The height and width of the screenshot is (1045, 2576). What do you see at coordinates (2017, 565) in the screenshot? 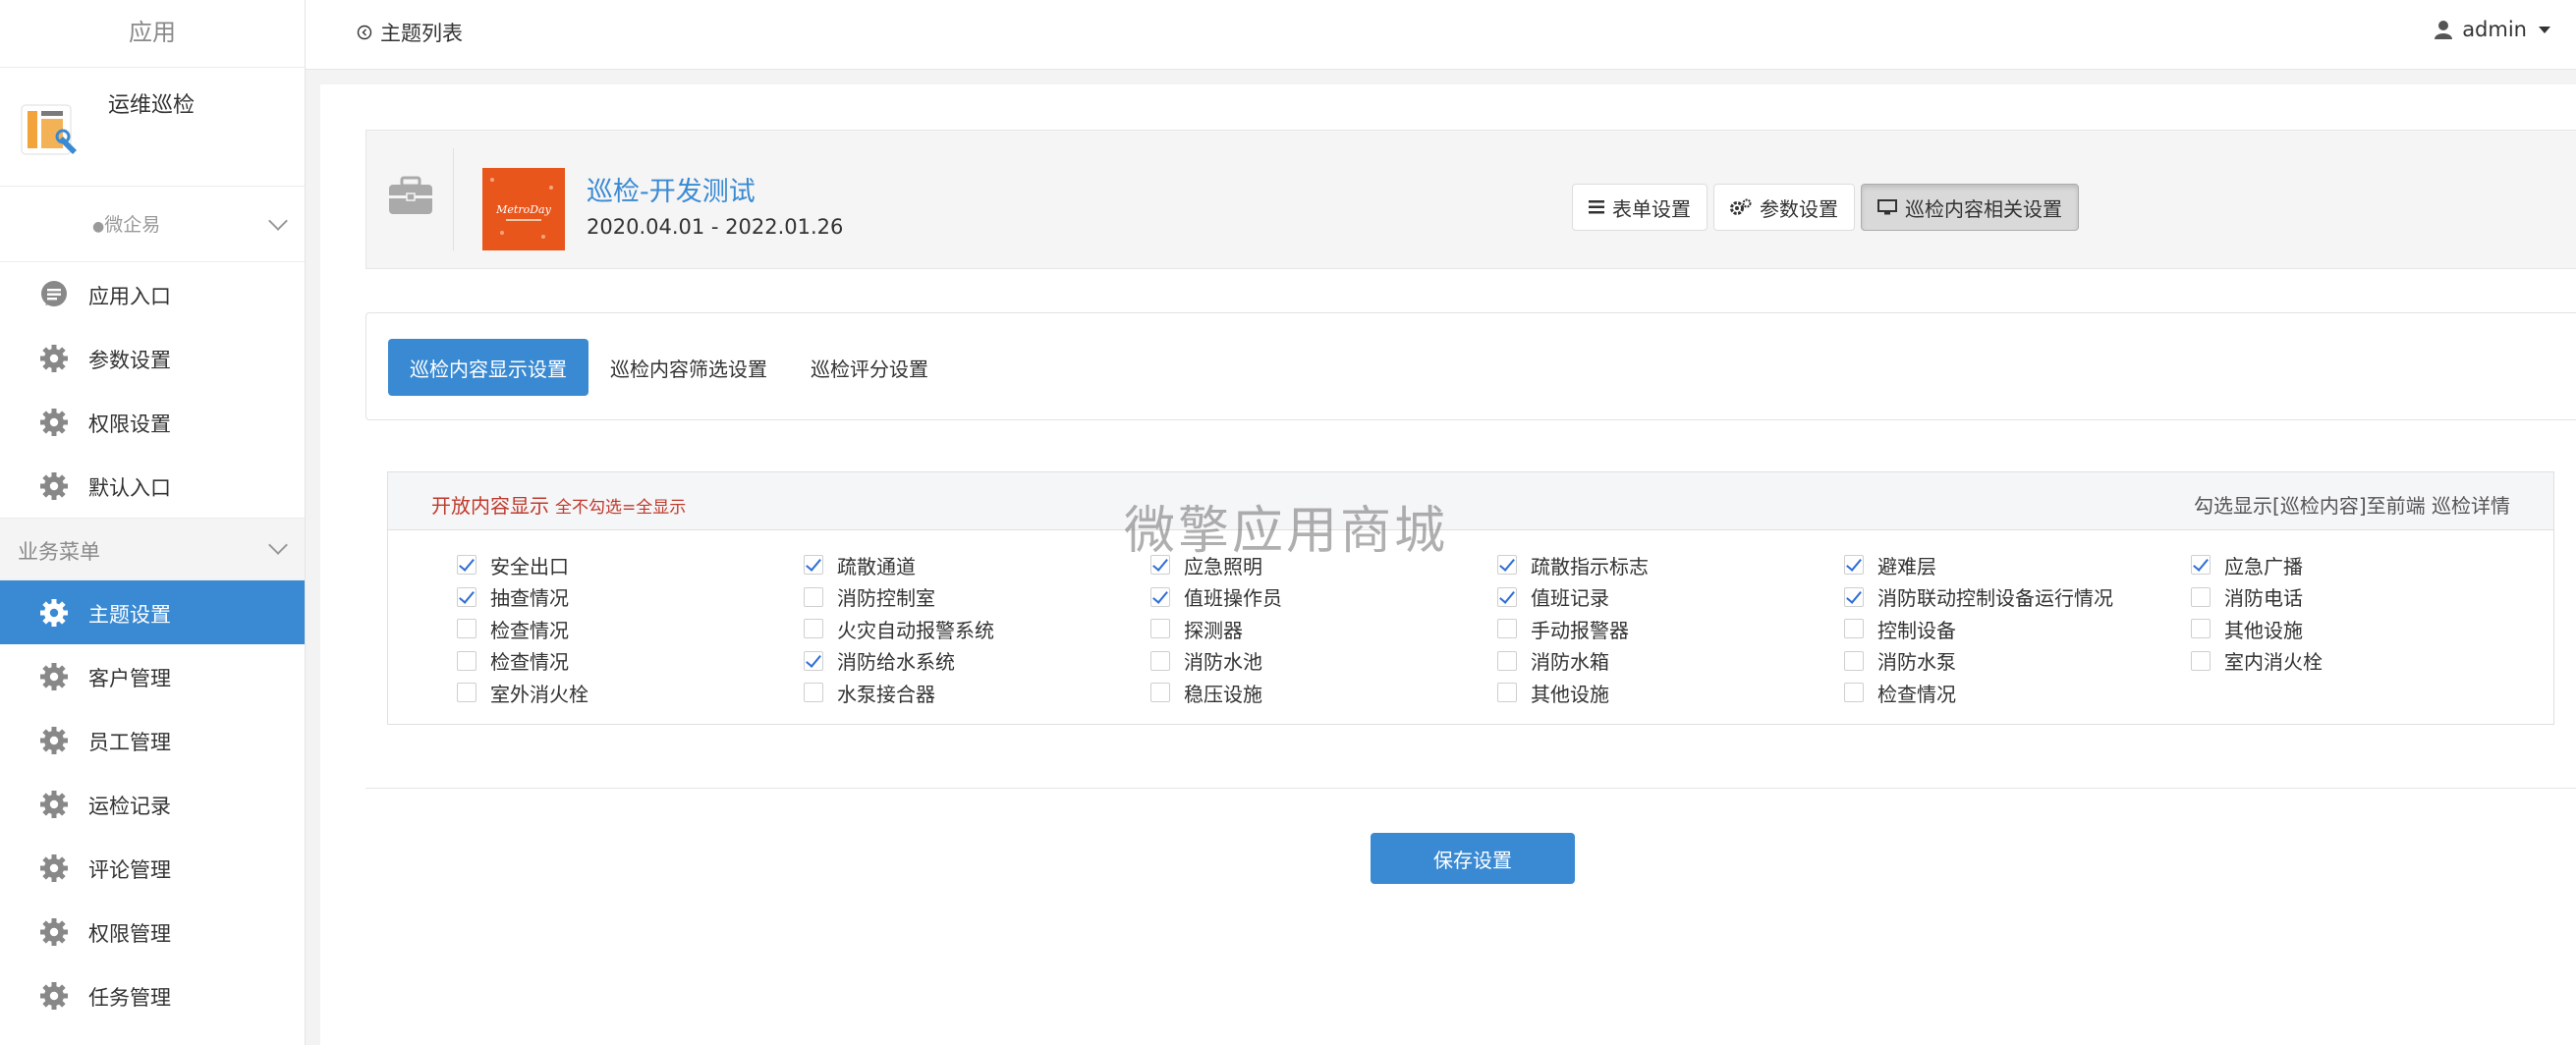
I see `checkbox-option: 避难层` at bounding box center [2017, 565].